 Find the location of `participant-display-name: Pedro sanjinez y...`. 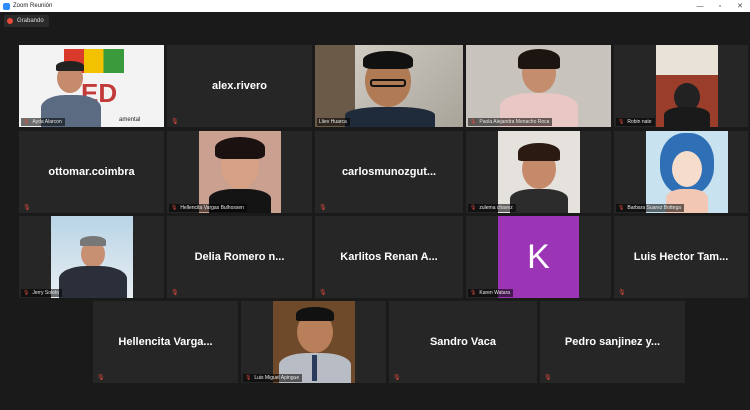

participant-display-name: Pedro sanjinez y... is located at coordinates (612, 342).